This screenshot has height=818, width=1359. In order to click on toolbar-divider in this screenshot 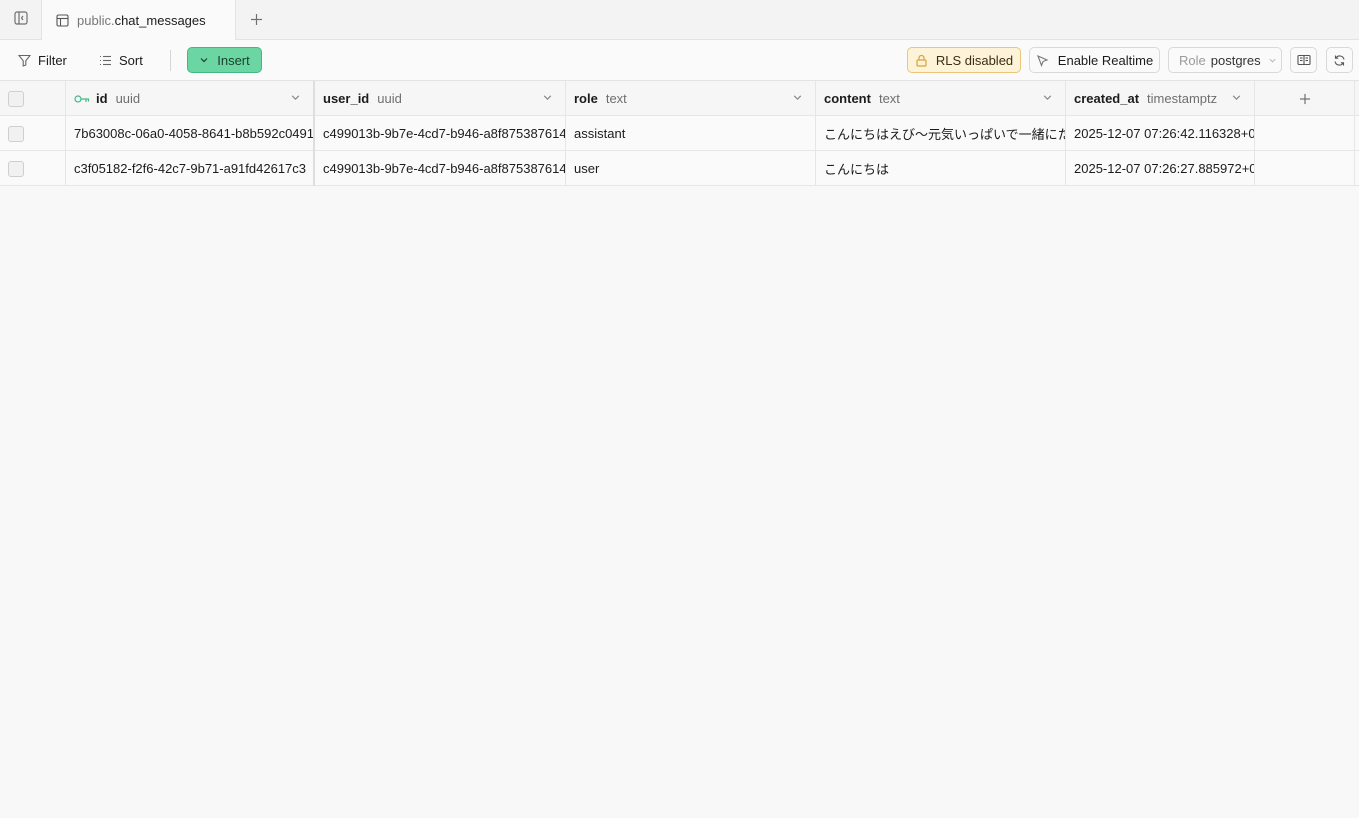, I will do `click(170, 60)`.